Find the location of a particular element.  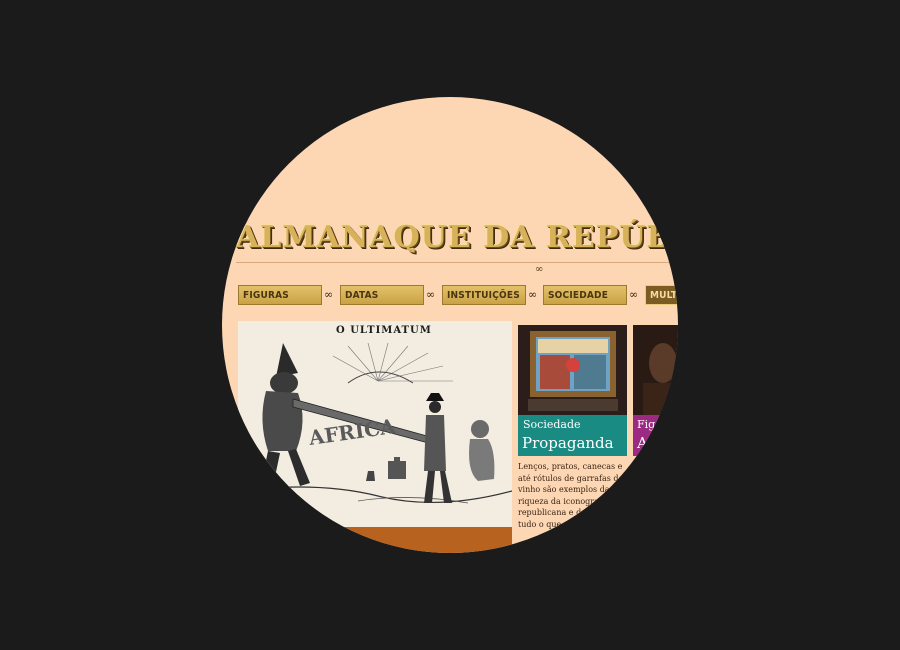

site-title: ALMANAQUE DA REPÚBLICA is located at coordinates (457, 237).